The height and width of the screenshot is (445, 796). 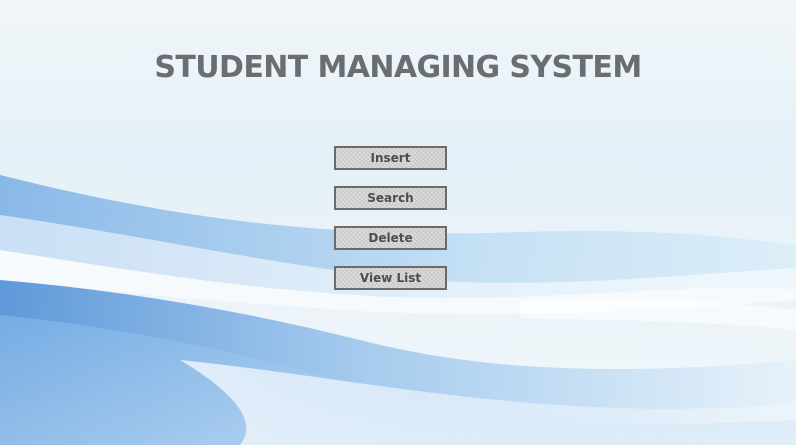 What do you see at coordinates (390, 238) in the screenshot?
I see `delete-button: Delete` at bounding box center [390, 238].